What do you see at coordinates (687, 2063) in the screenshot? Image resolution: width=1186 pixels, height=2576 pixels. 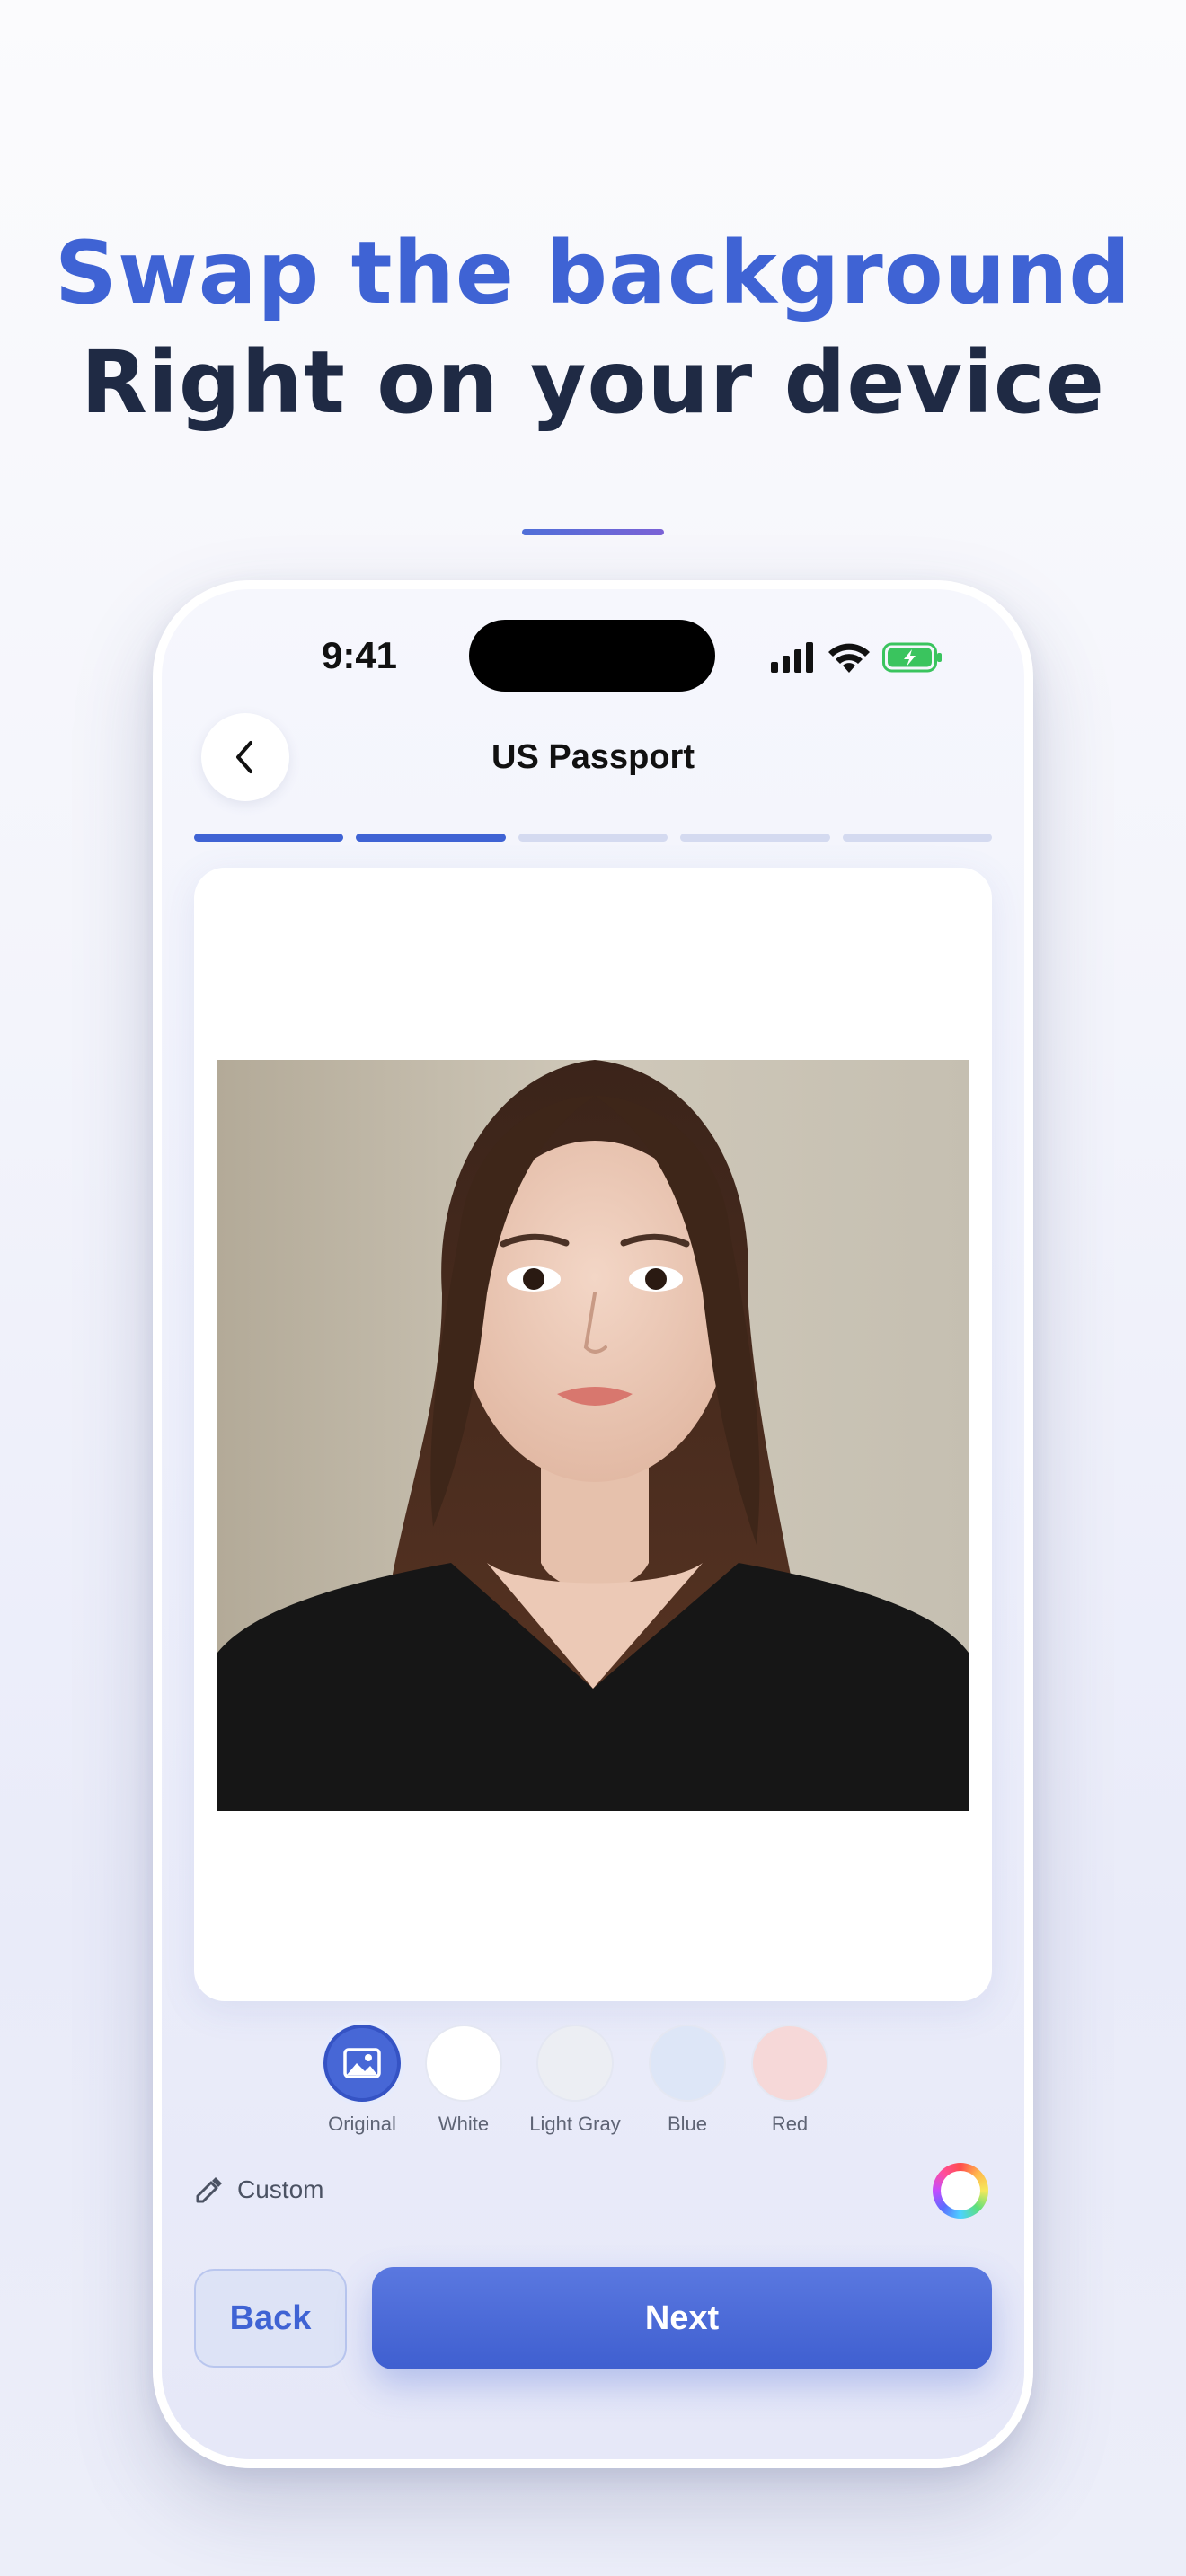 I see `swatch-blue` at bounding box center [687, 2063].